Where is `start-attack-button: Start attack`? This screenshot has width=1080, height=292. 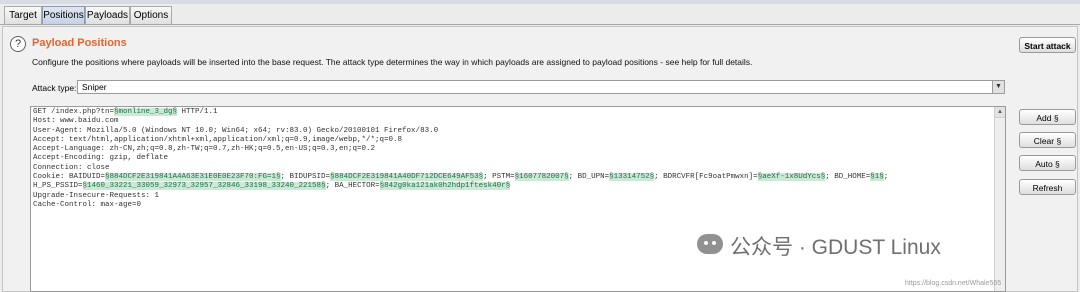
start-attack-button: Start attack is located at coordinates (1047, 45).